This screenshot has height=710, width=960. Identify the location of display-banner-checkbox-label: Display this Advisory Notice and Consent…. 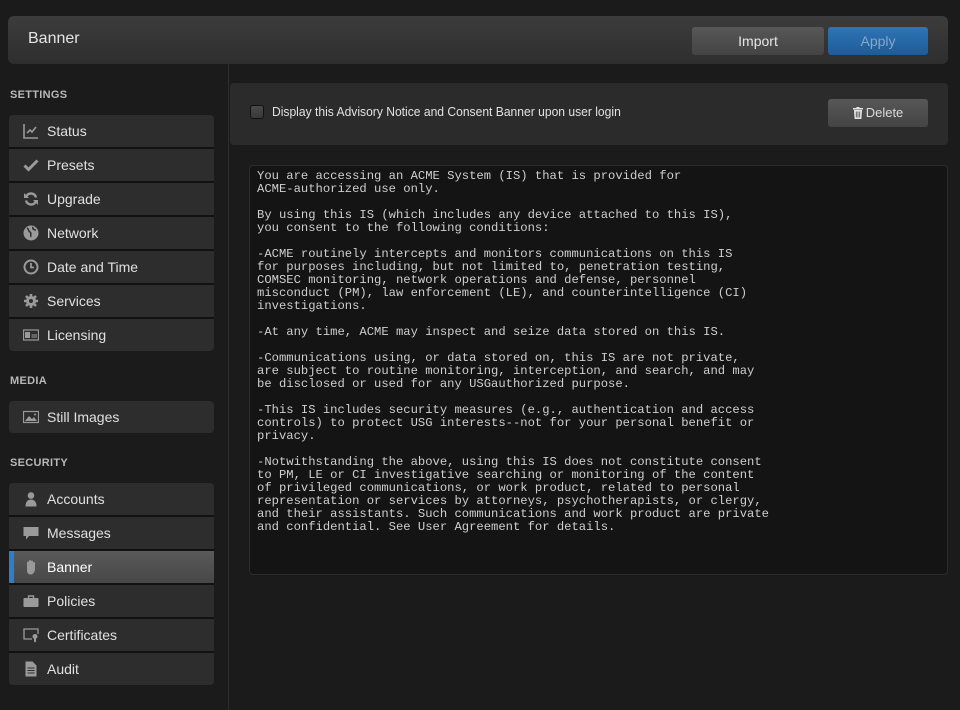
(446, 111).